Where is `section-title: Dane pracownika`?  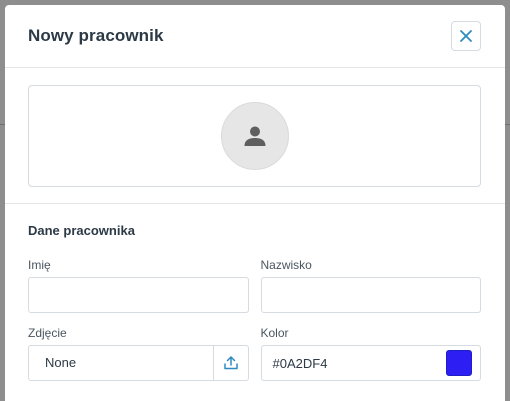
section-title: Dane pracownika is located at coordinates (81, 230).